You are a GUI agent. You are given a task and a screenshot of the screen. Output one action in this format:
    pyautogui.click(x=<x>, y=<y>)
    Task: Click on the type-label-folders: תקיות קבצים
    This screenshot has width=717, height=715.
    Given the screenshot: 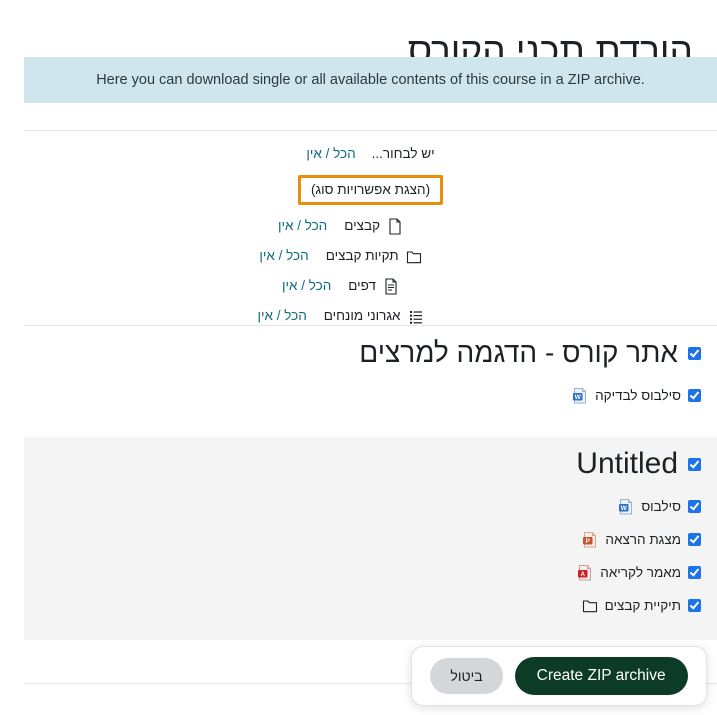 What is the action you would take?
    pyautogui.click(x=362, y=255)
    